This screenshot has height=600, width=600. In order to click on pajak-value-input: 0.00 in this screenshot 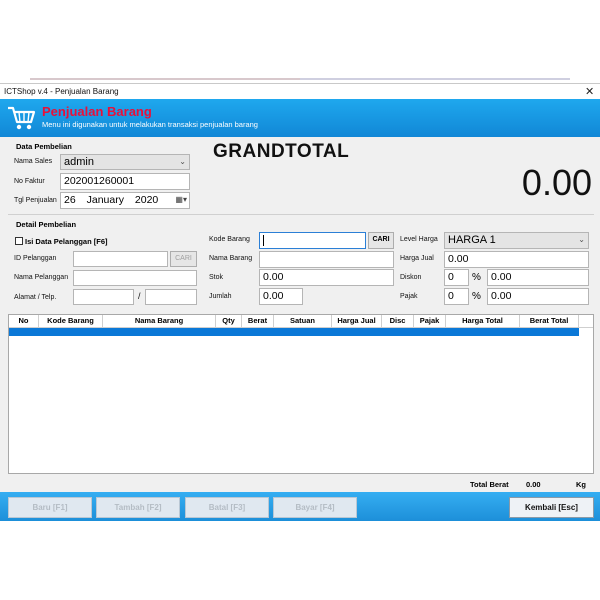, I will do `click(538, 296)`.